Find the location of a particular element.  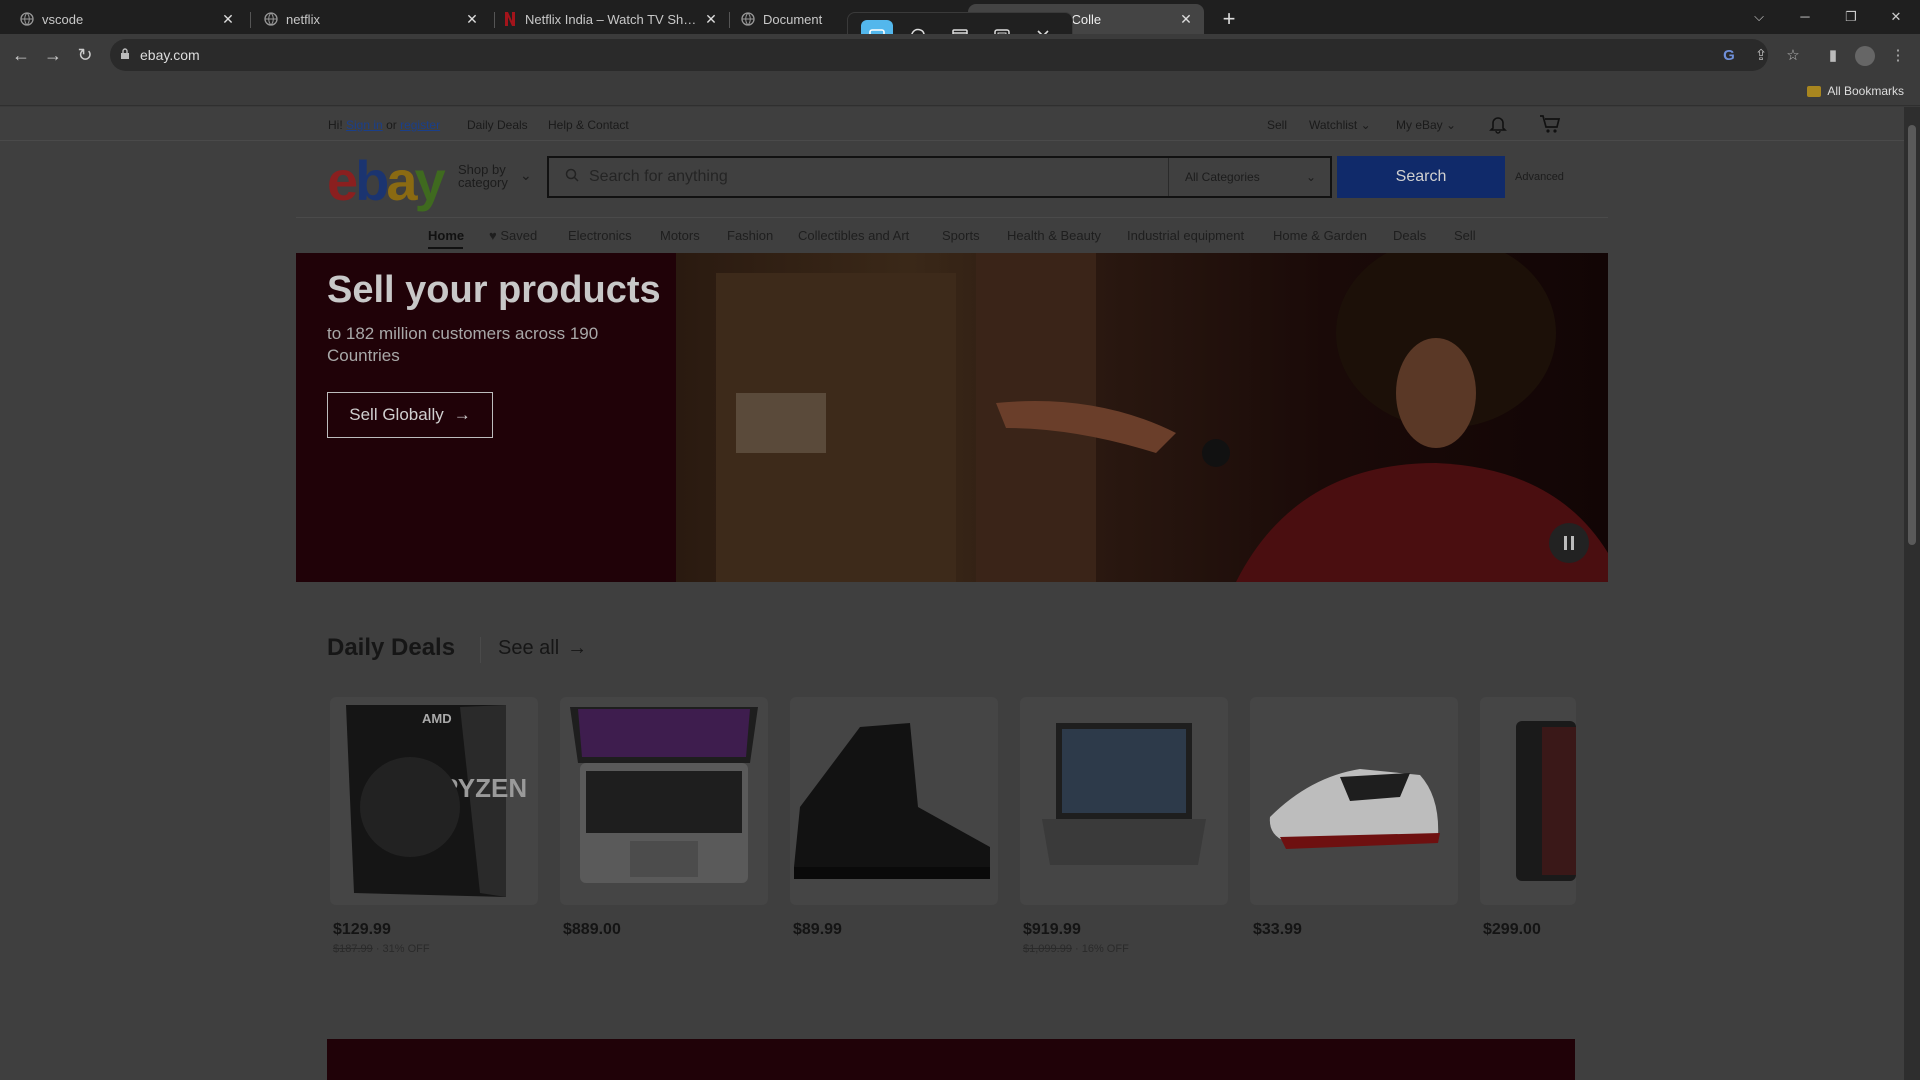

svg-text: AMD is located at coordinates (437, 718).